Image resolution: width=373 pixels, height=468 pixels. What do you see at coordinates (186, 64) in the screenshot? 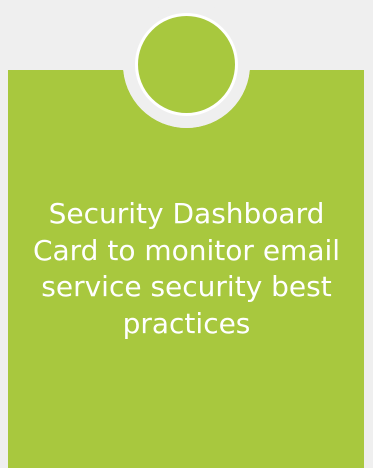
I see `circle-badge-icon` at bounding box center [186, 64].